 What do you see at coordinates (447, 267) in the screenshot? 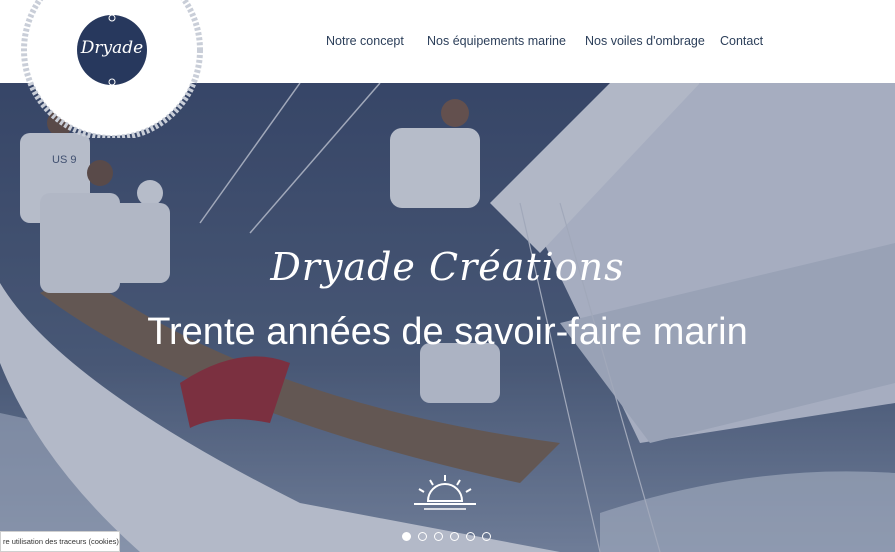
I see `hero-script-title: Dryade Créations` at bounding box center [447, 267].